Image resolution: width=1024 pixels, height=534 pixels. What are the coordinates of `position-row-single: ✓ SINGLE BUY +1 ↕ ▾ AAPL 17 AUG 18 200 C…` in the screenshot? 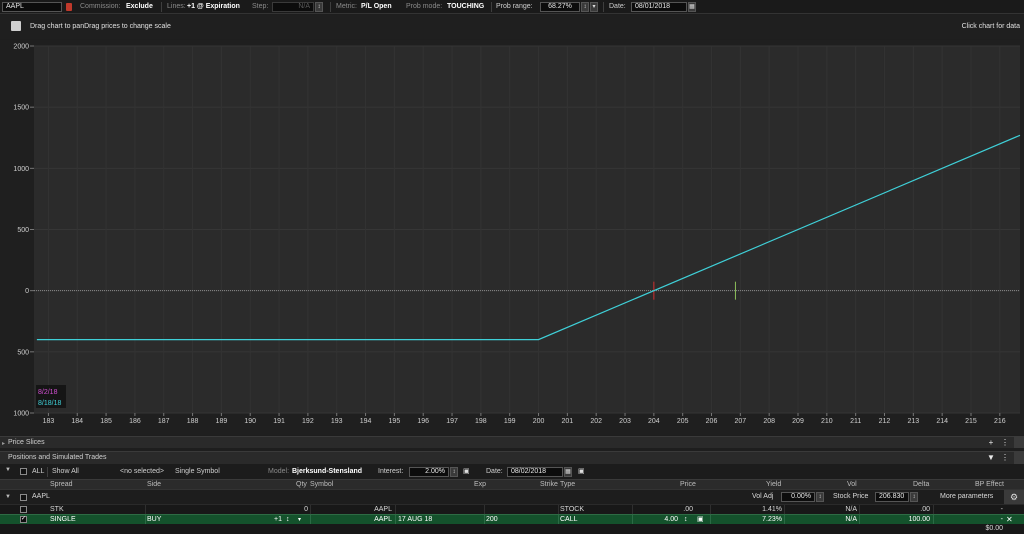 It's located at (512, 519).